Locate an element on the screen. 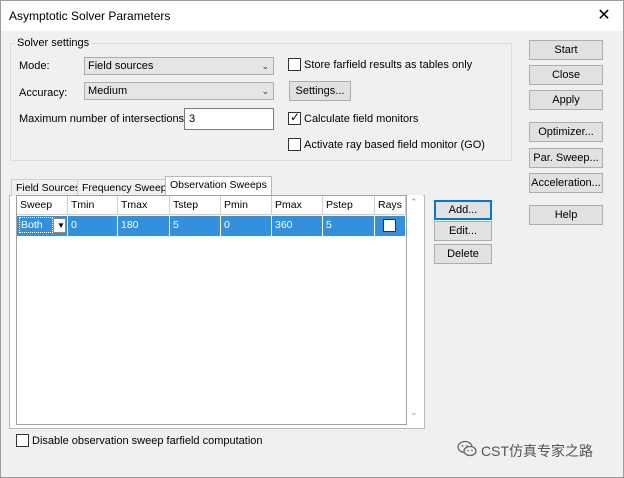 This screenshot has width=624, height=478. start-button: Start is located at coordinates (566, 50).